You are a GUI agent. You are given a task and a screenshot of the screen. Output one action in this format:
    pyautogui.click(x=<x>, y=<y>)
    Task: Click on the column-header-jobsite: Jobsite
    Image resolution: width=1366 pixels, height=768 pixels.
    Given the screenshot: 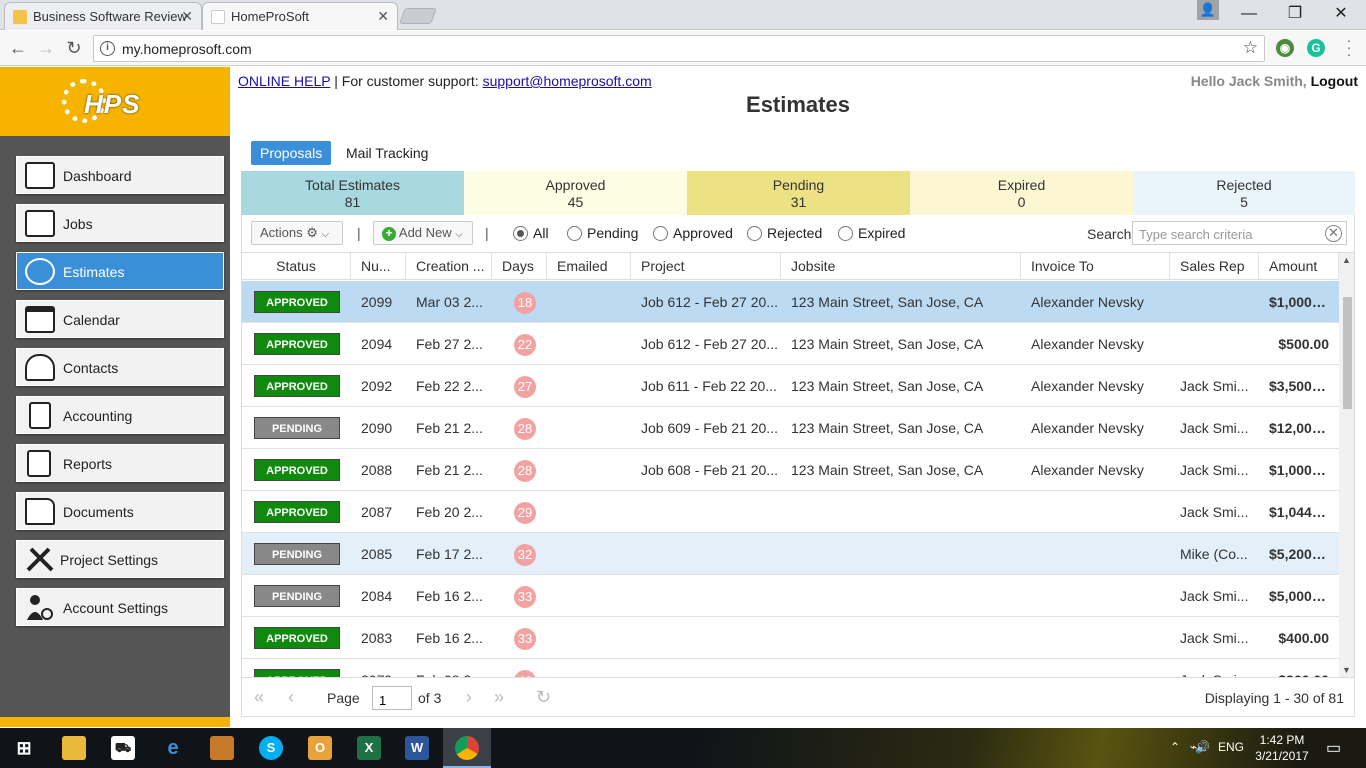 What is the action you would take?
    pyautogui.click(x=901, y=266)
    